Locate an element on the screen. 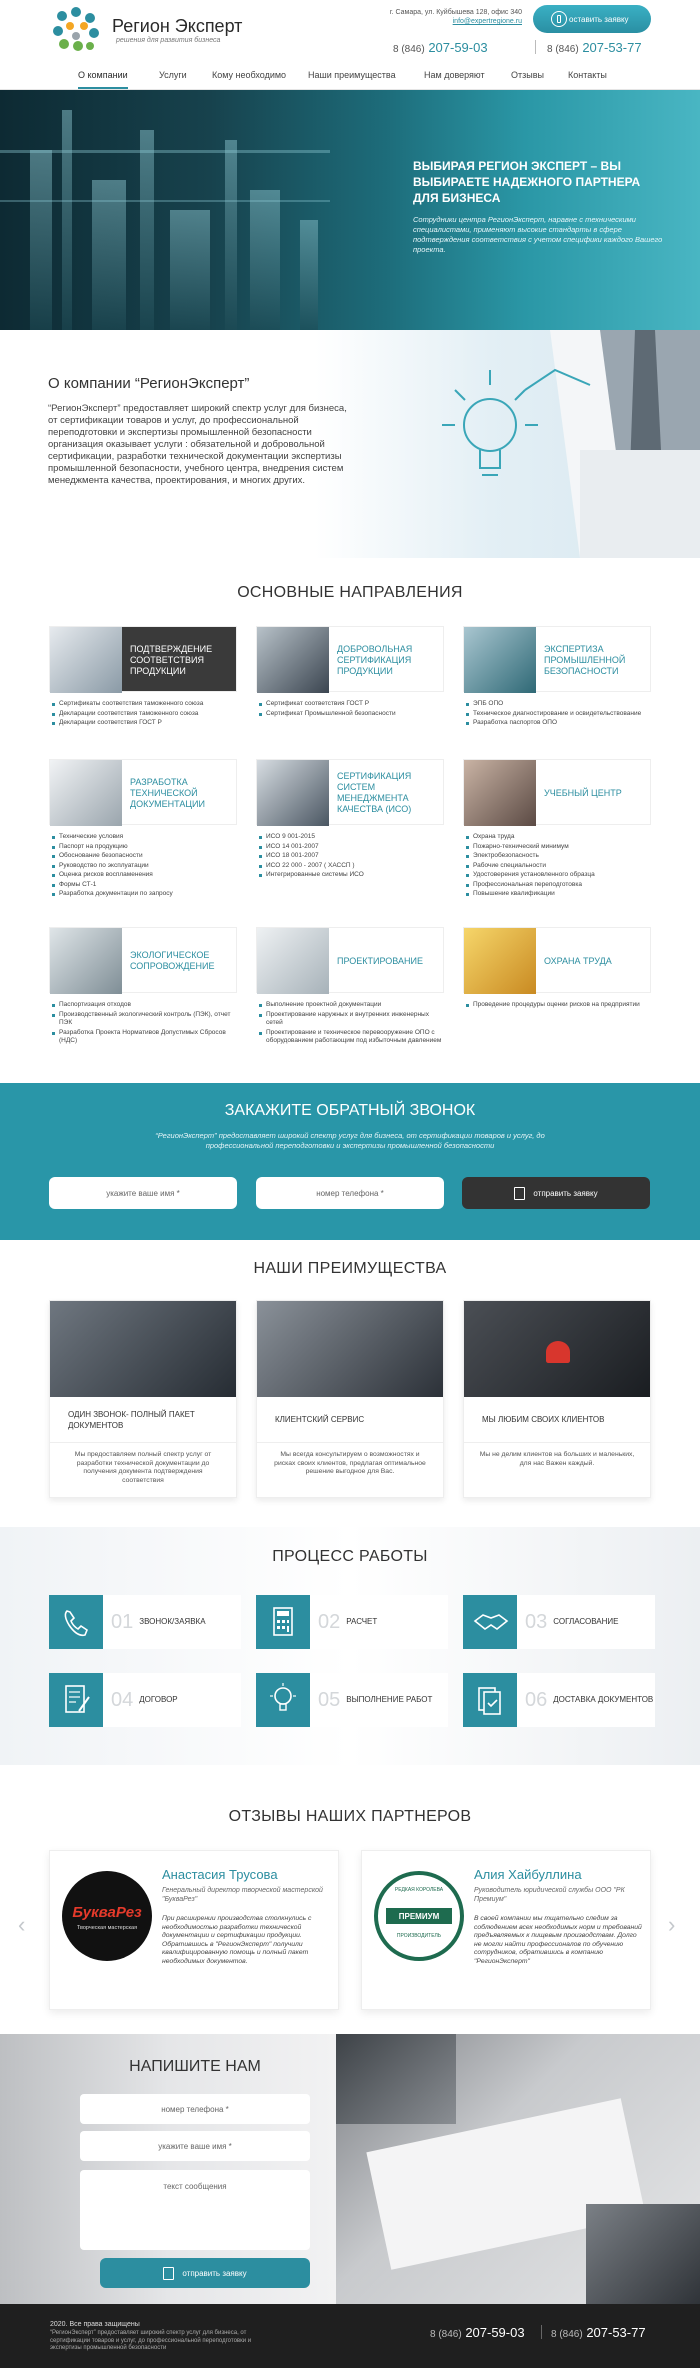  footer-phone-1: 8 (846) 207-59-03 is located at coordinates (477, 2332).